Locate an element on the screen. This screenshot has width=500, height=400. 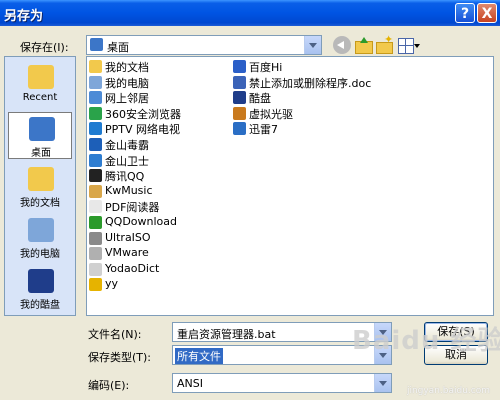
file-name: YodaoDict is located at coordinates (132, 268).